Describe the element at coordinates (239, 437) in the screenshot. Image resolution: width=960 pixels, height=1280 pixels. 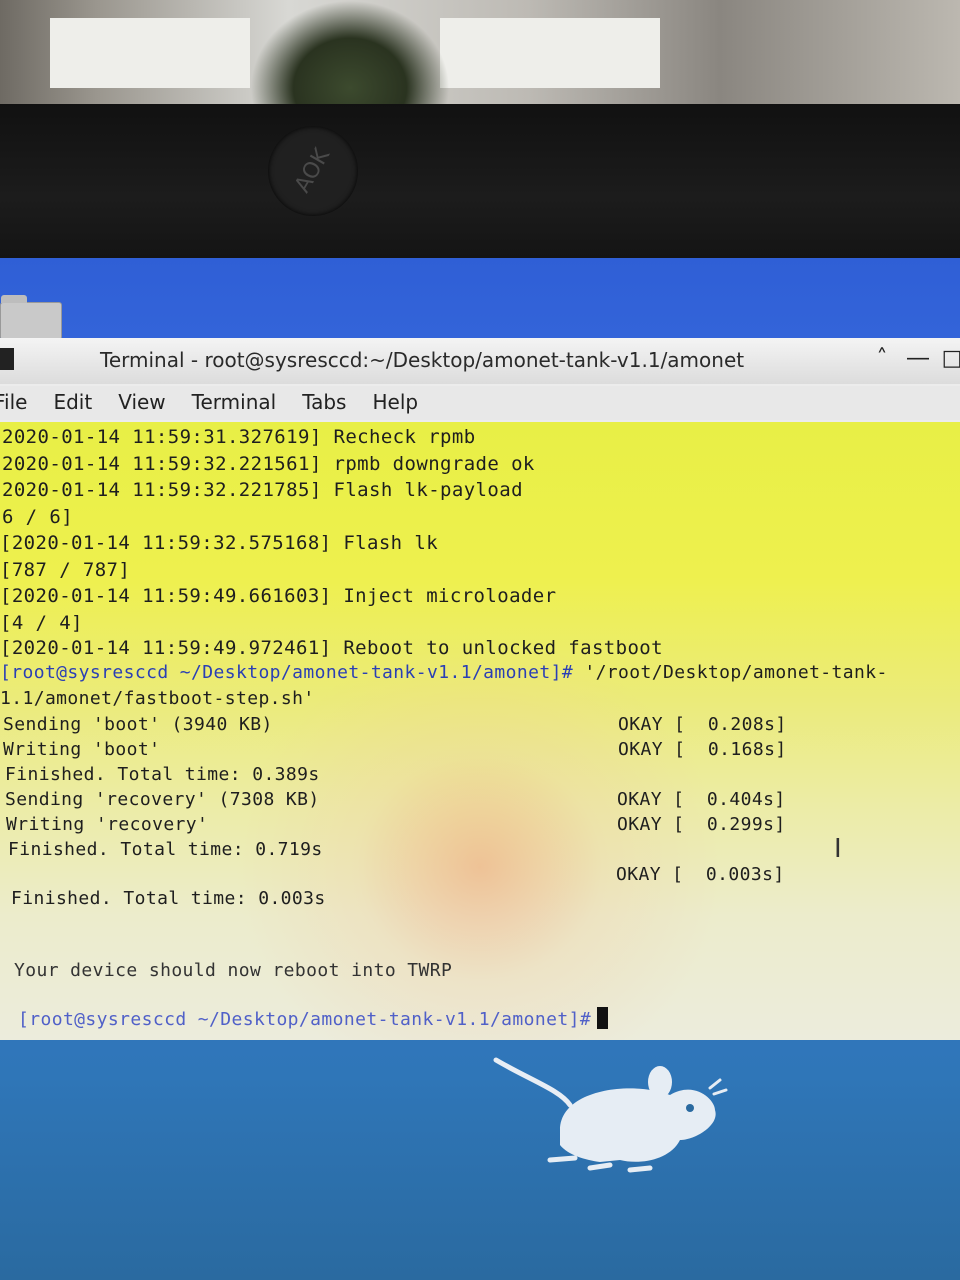
I see `output-line: 2020-01-14 11:59:31.327619] Recheck rpmb` at that location.